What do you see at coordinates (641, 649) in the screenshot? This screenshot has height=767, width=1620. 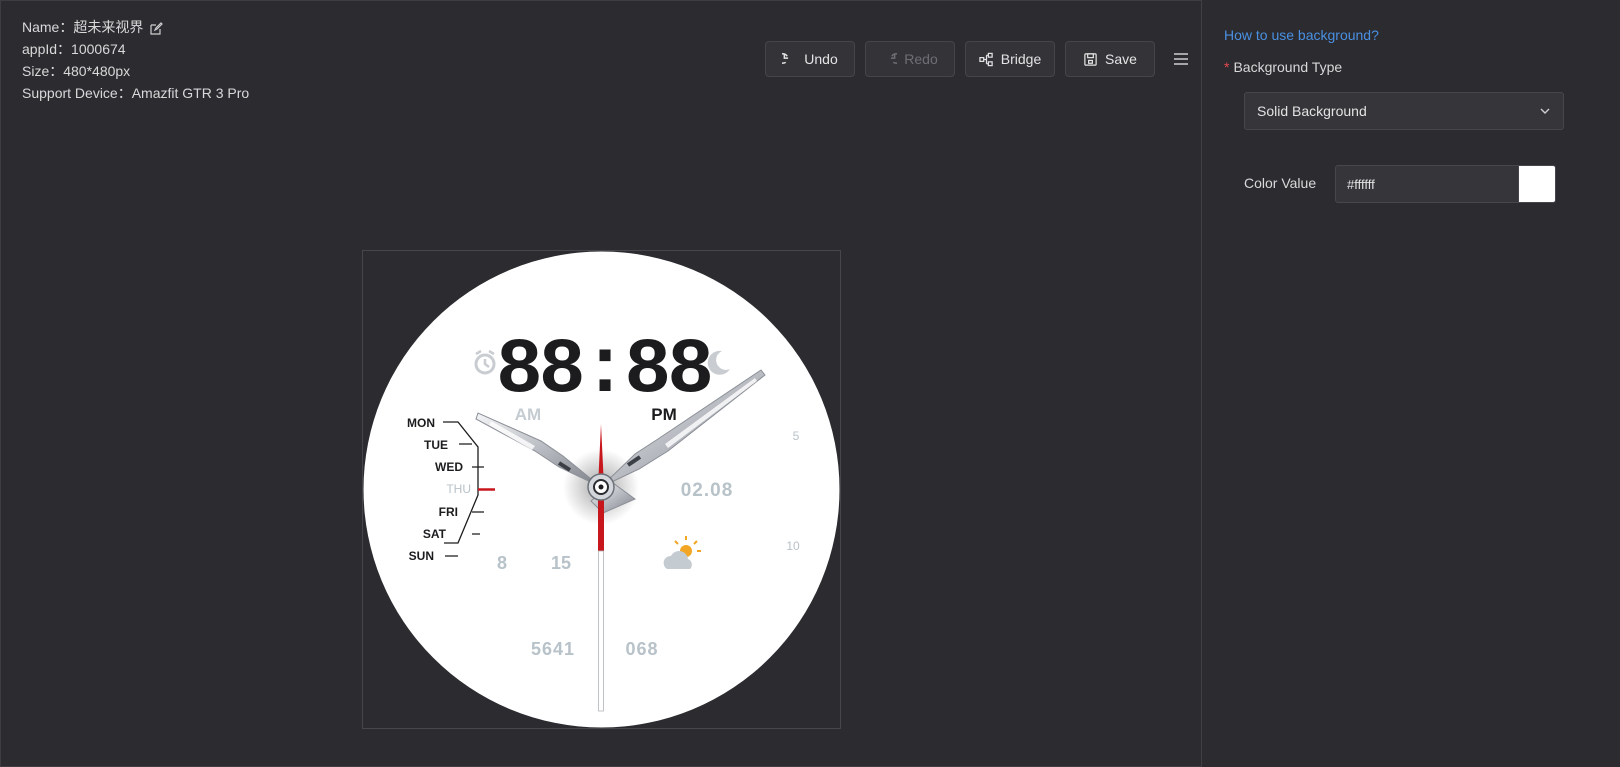 I see `heart-rate-display: 068` at bounding box center [641, 649].